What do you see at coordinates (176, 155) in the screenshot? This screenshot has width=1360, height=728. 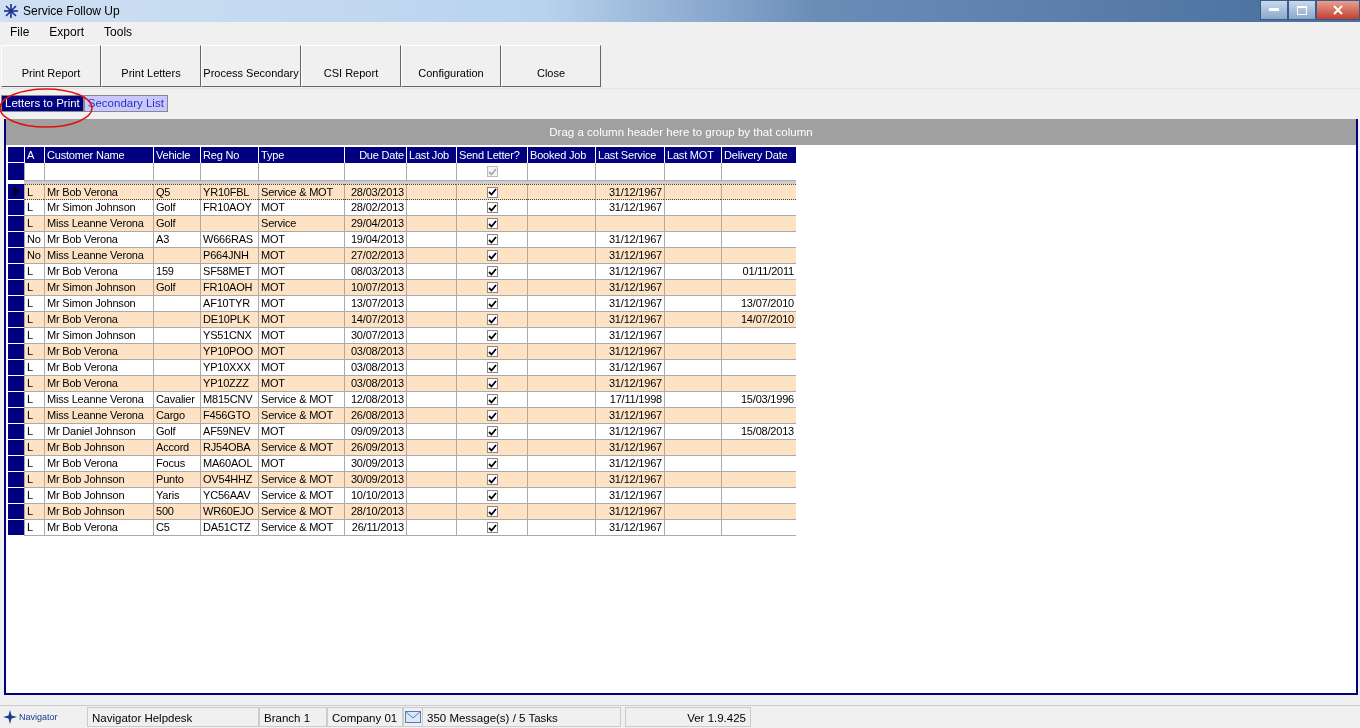 I see `column-header: Vehicle` at bounding box center [176, 155].